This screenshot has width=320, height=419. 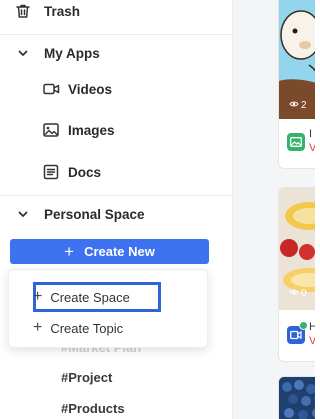 What do you see at coordinates (51, 172) in the screenshot?
I see `doc-icon` at bounding box center [51, 172].